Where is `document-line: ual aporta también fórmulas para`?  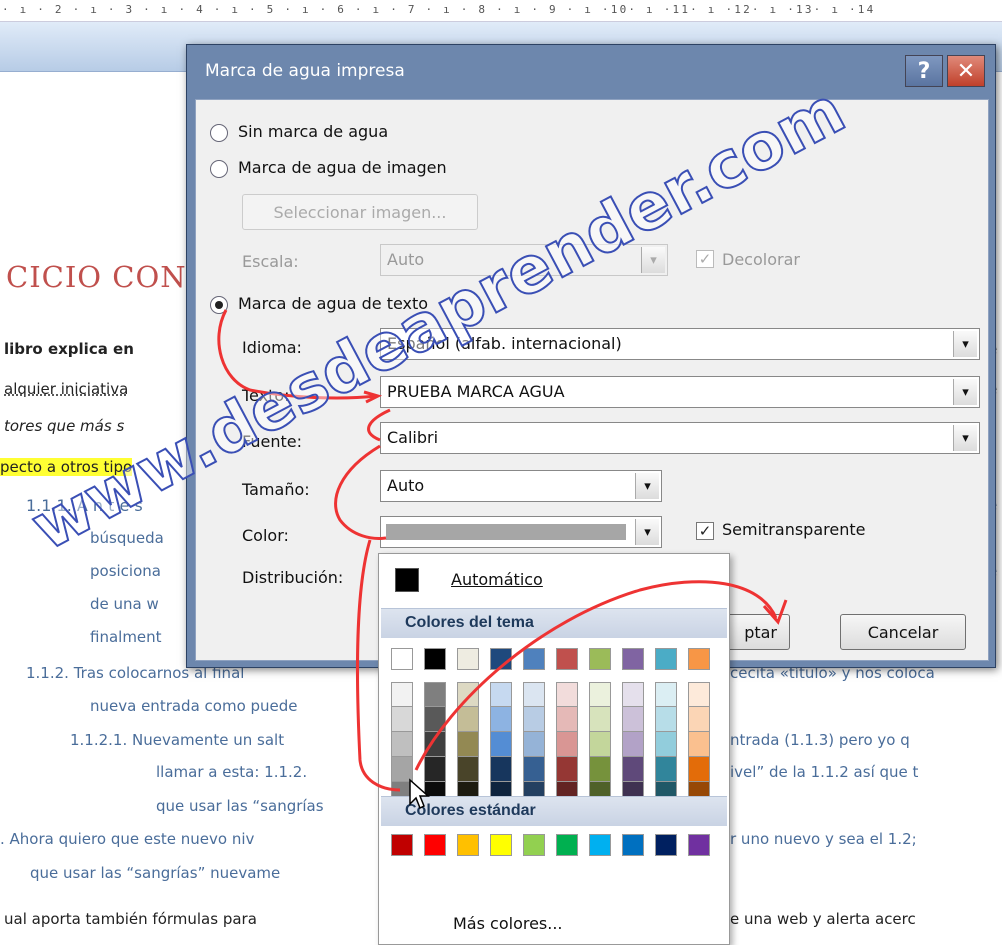 document-line: ual aporta también fórmulas para is located at coordinates (130, 919).